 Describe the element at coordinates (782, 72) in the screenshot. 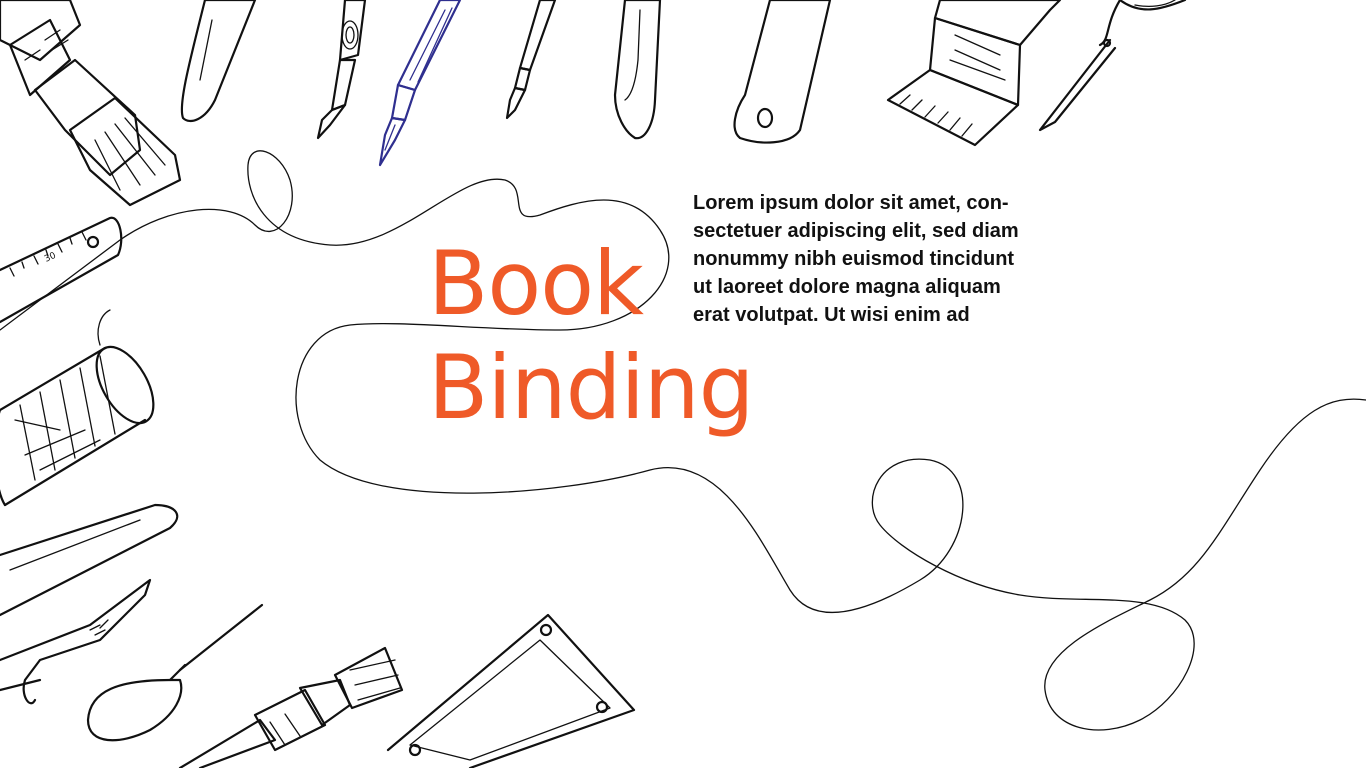

I see `palette-knife-icon` at that location.